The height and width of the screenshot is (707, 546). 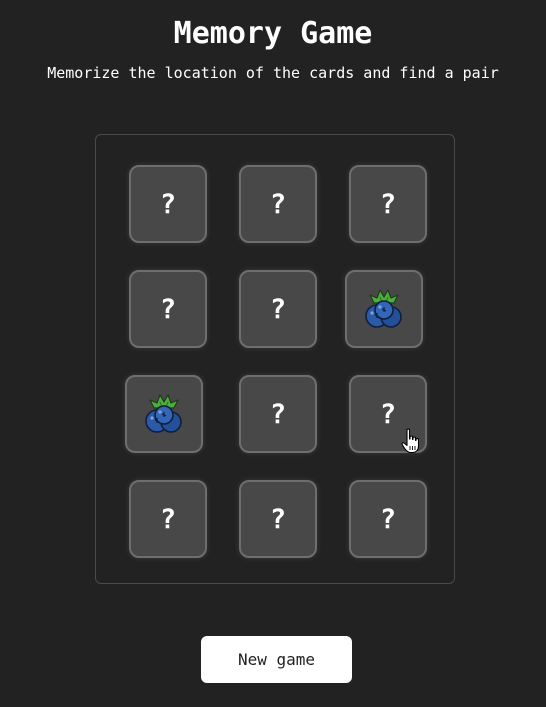 What do you see at coordinates (276, 659) in the screenshot?
I see `new-game-button: New game` at bounding box center [276, 659].